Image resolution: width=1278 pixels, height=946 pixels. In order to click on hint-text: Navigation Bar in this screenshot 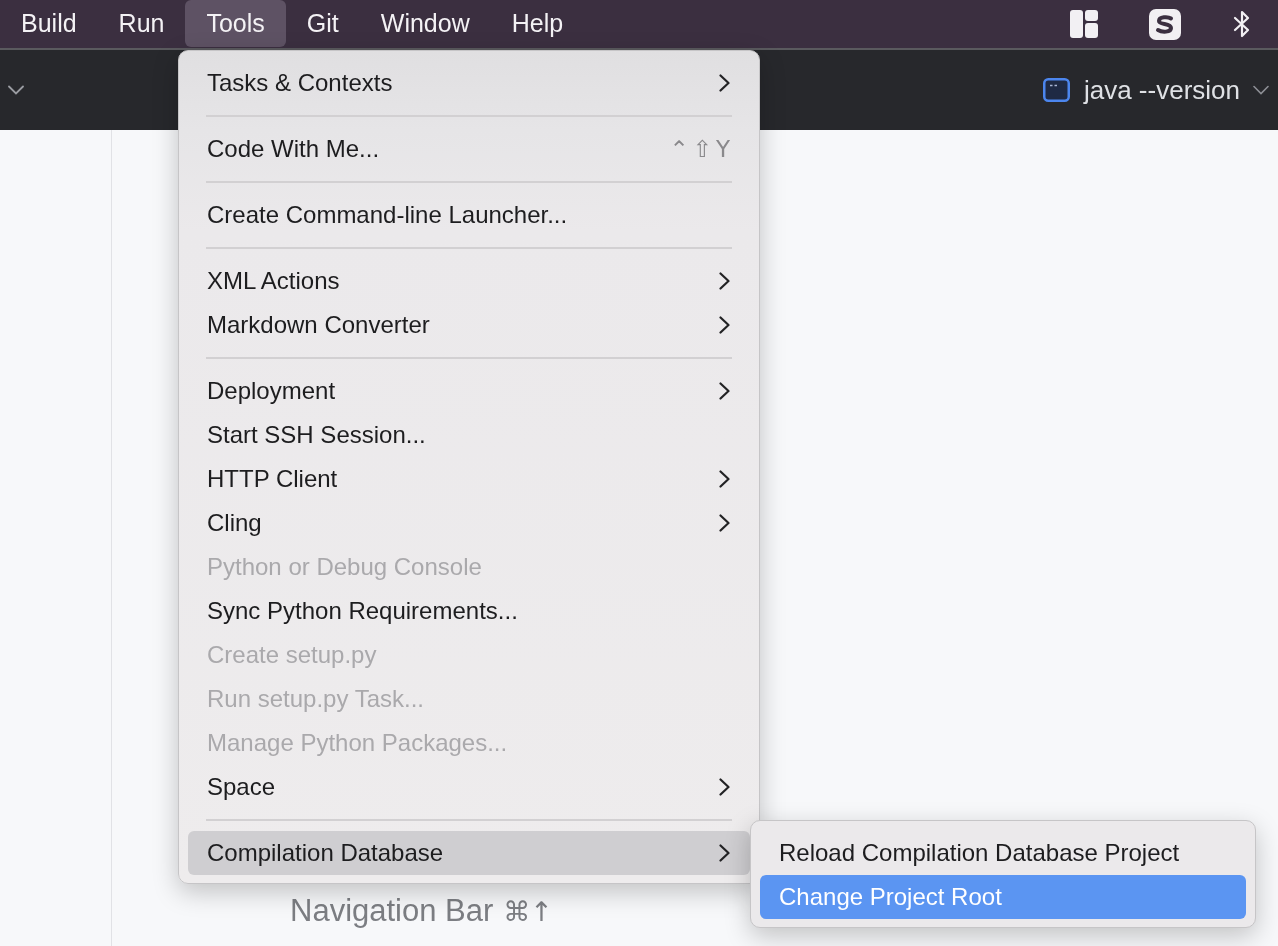, I will do `click(392, 911)`.